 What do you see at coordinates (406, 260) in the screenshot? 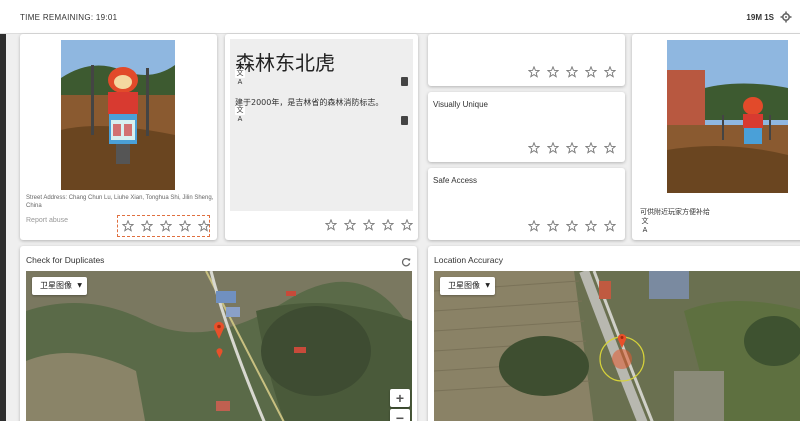
I see `refresh-icon` at bounding box center [406, 260].